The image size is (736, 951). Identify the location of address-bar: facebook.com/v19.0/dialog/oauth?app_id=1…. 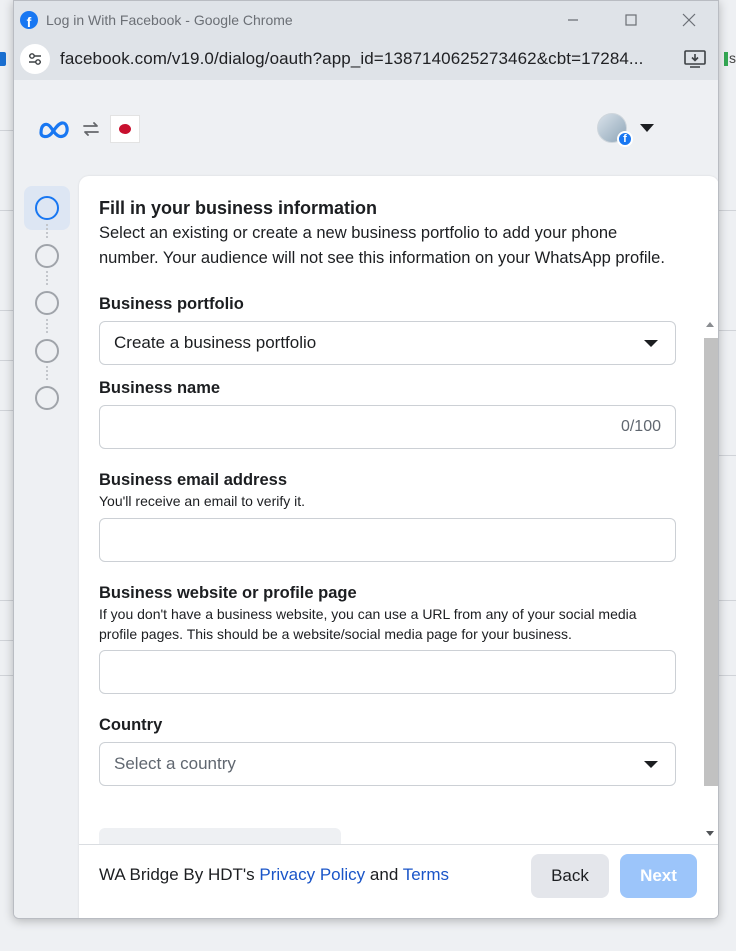
(366, 59).